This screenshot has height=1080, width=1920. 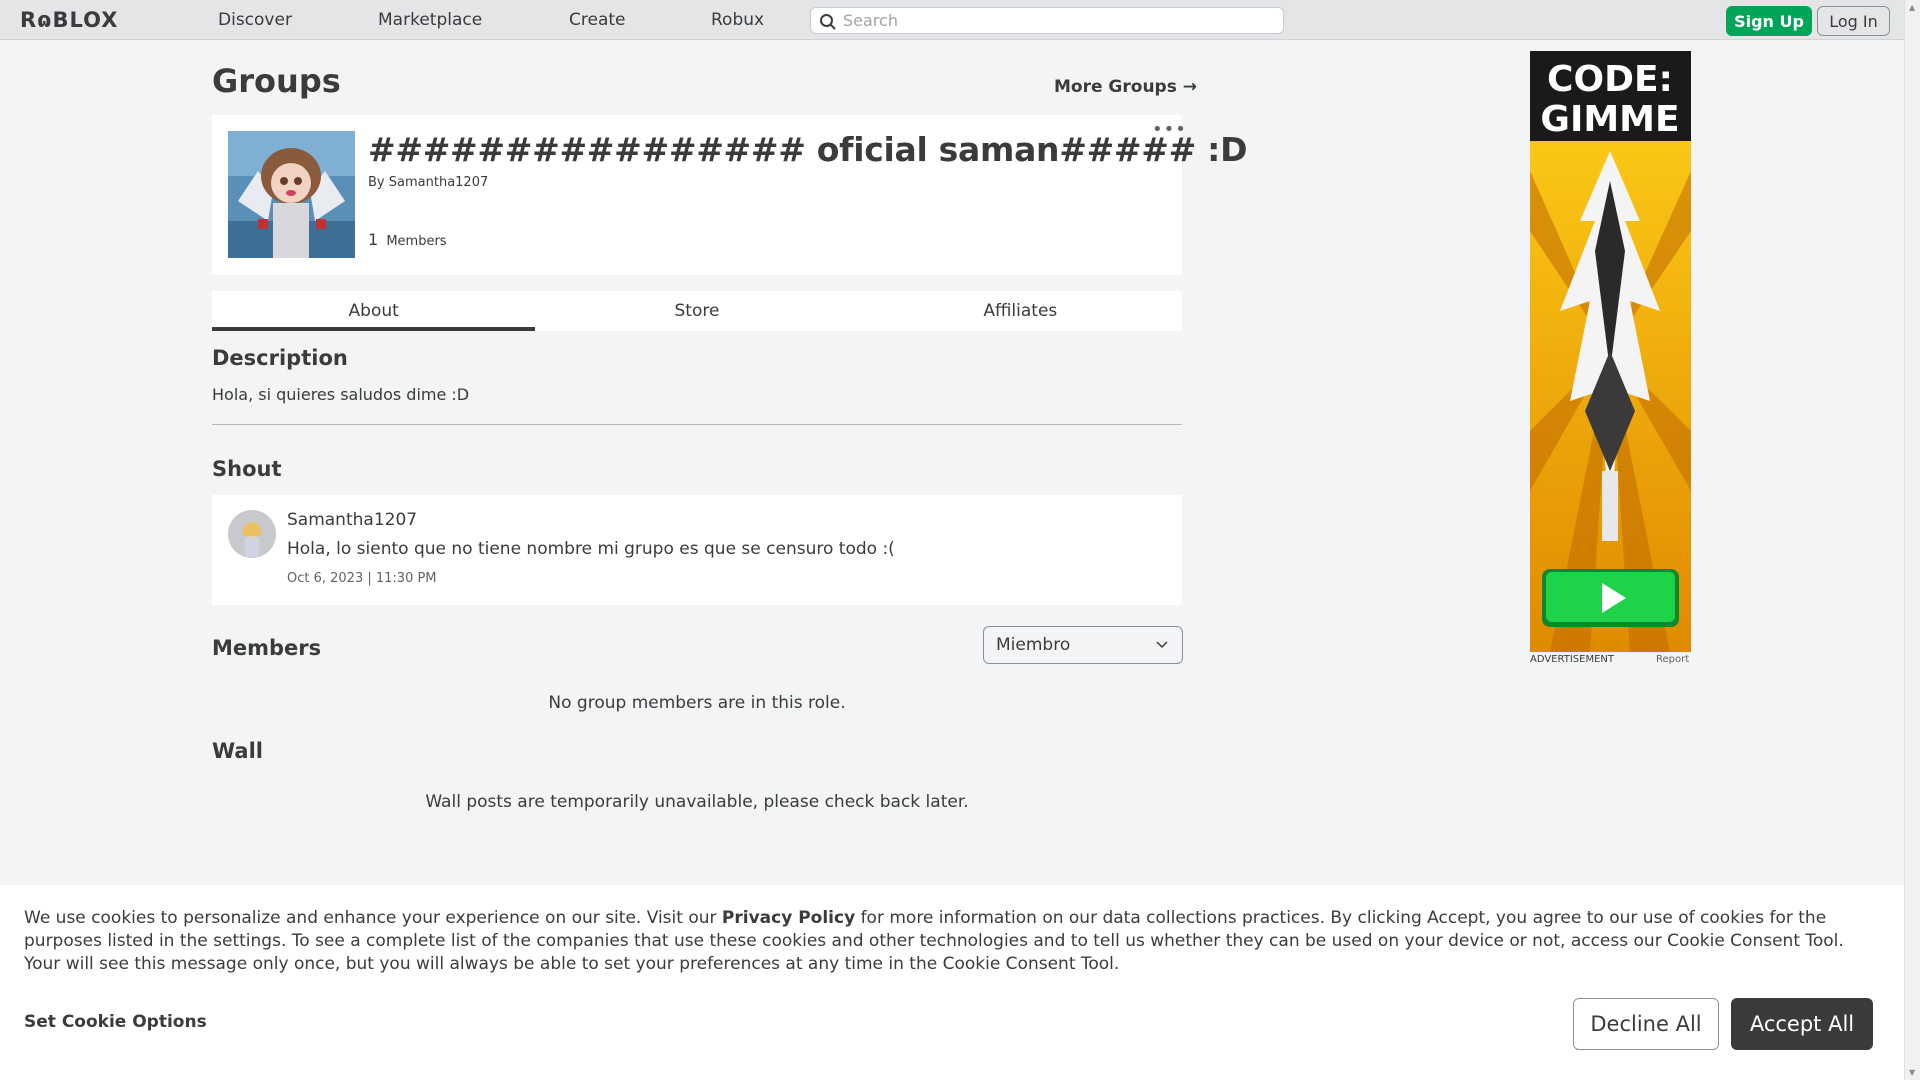 What do you see at coordinates (280, 358) in the screenshot?
I see `description-heading: Description` at bounding box center [280, 358].